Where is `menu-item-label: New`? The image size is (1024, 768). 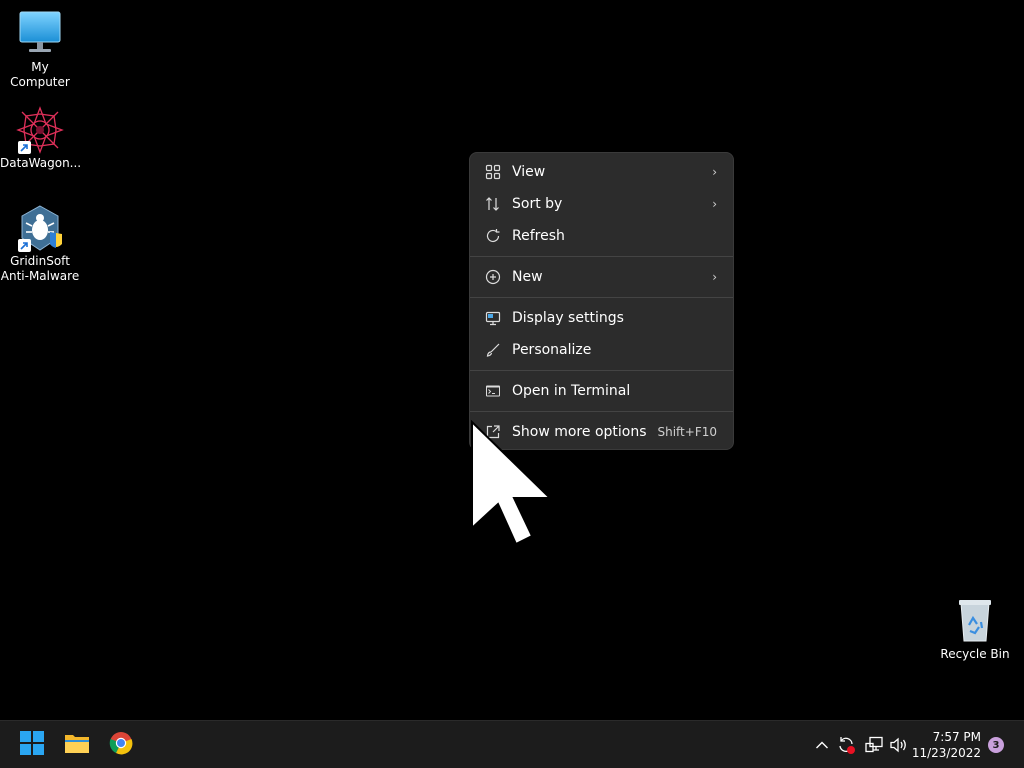 menu-item-label: New is located at coordinates (527, 277).